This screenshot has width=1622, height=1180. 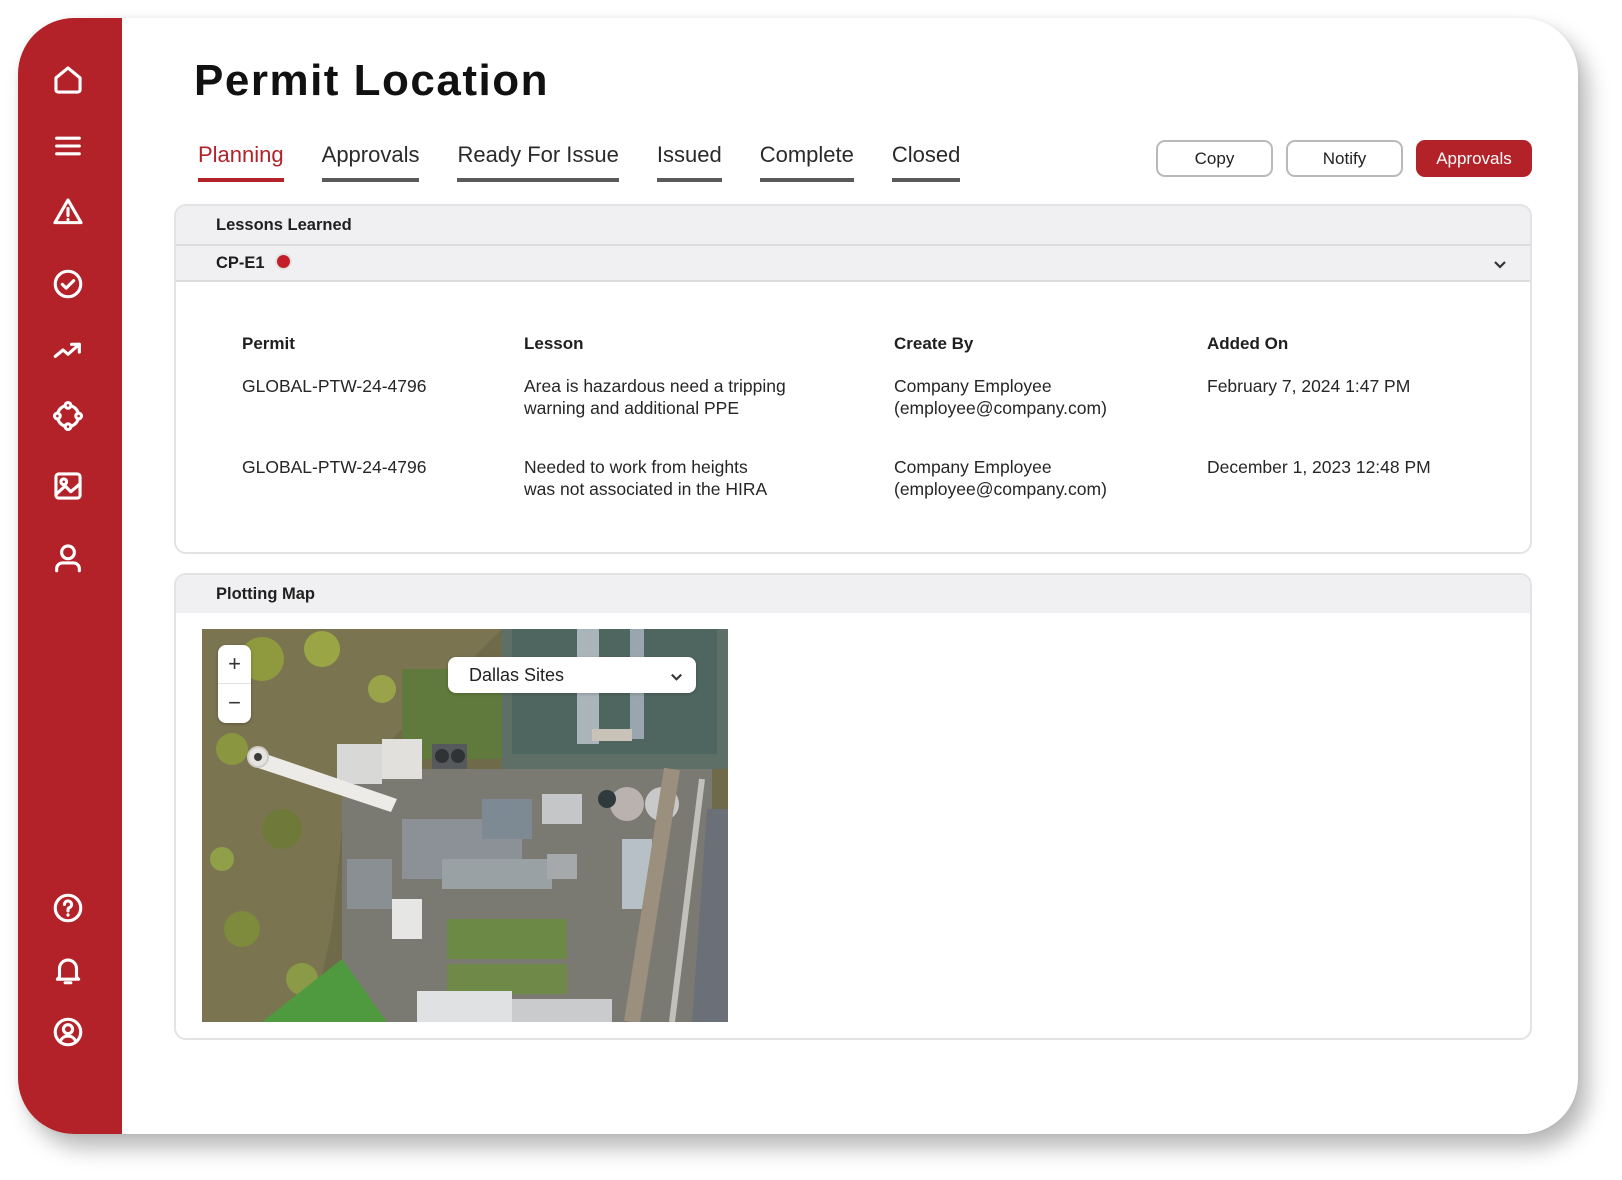 What do you see at coordinates (554, 343) in the screenshot?
I see `column-header-lesson: Lesson` at bounding box center [554, 343].